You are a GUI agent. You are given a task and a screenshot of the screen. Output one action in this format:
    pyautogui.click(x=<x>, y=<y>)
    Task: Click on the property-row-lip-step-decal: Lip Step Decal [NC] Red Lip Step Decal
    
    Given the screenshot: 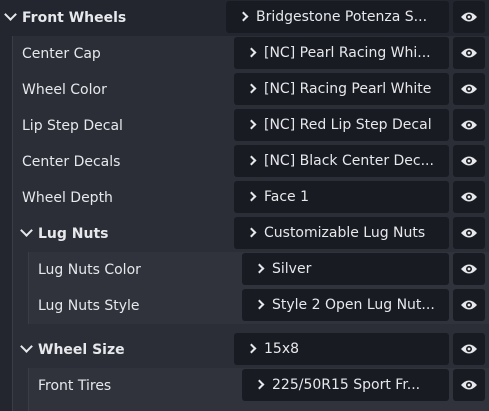 What is the action you would take?
    pyautogui.click(x=244, y=126)
    